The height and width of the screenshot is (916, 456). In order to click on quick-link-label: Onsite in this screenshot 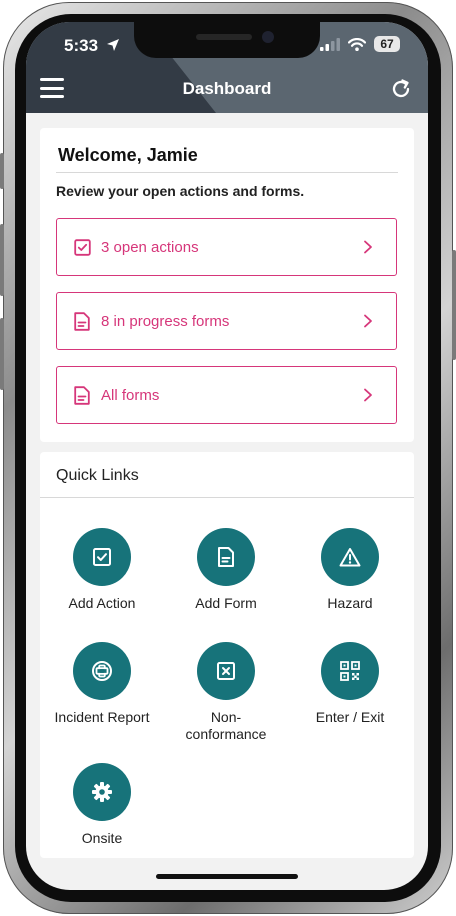, I will do `click(102, 838)`.